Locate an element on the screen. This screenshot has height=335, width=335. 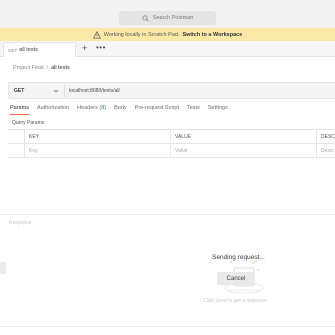
tab-headers: Headers (8) is located at coordinates (91, 110).